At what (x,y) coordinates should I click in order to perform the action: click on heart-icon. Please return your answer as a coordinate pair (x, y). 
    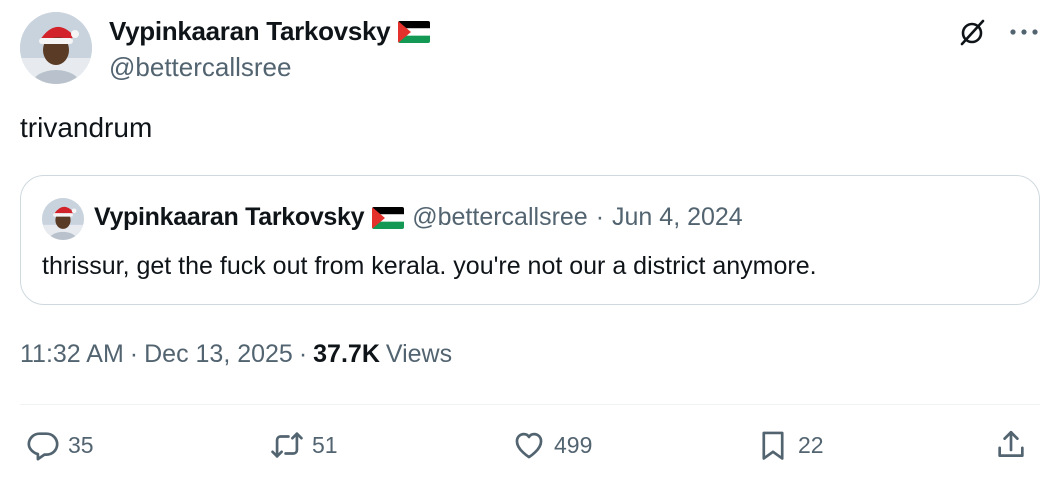
    Looking at the image, I should click on (529, 445).